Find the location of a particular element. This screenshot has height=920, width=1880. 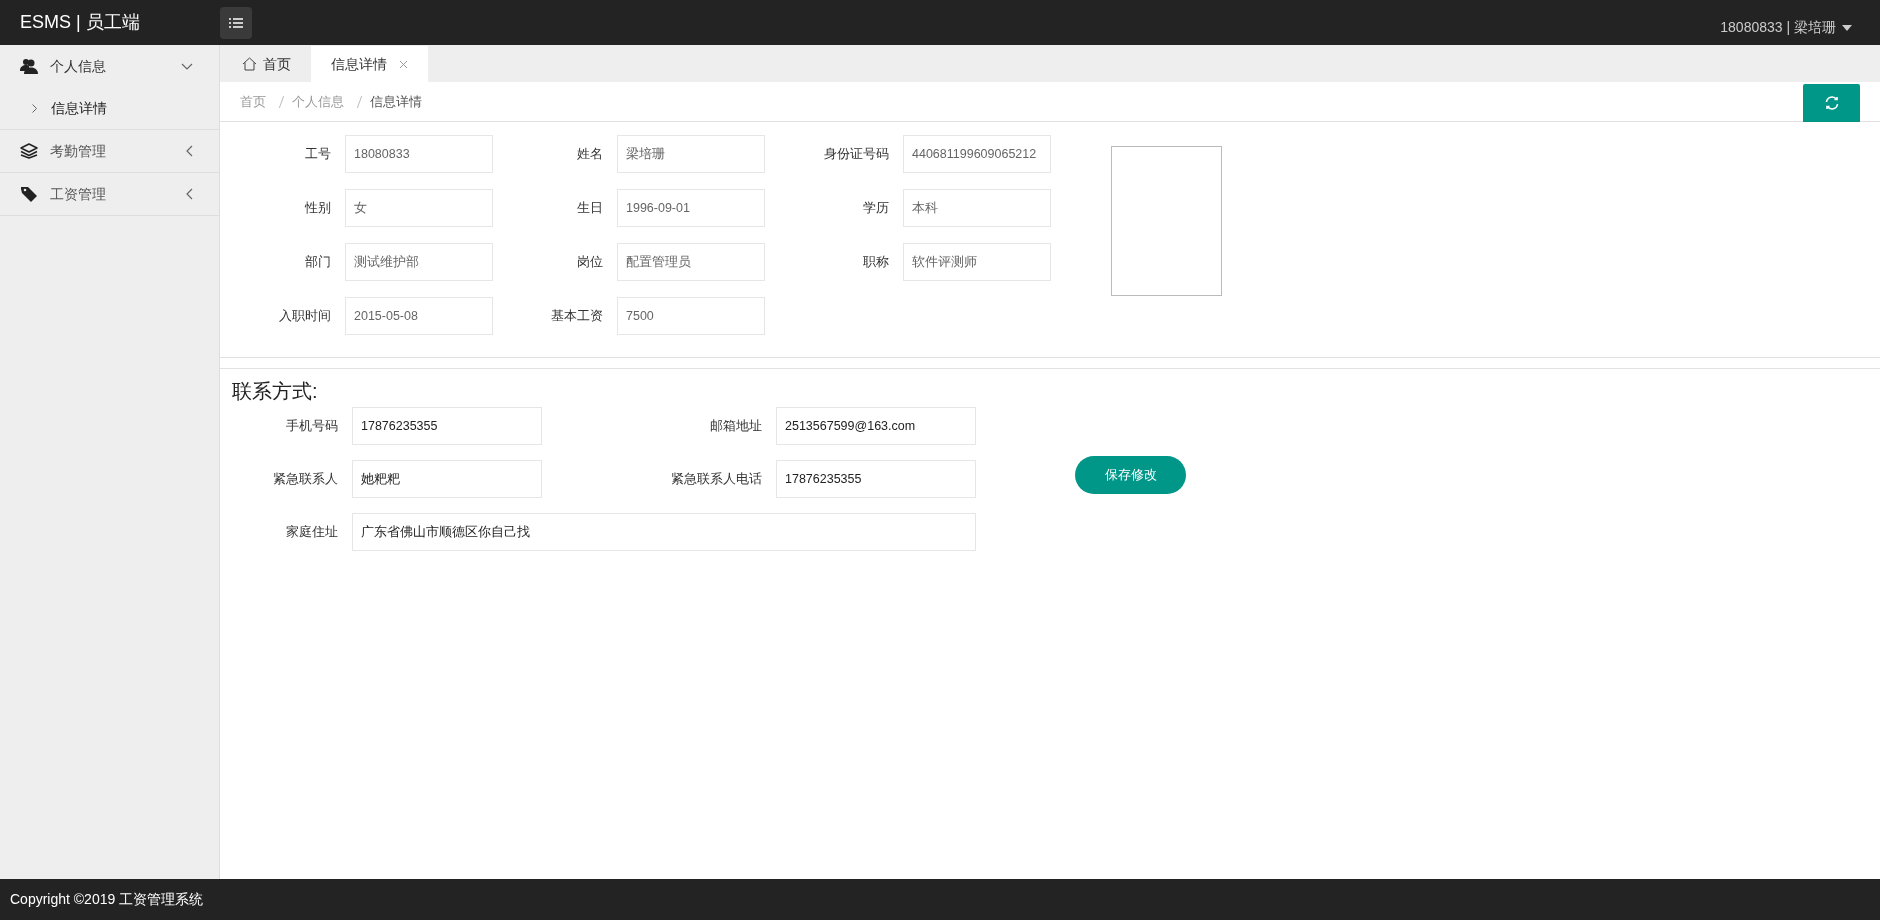

menu-icon is located at coordinates (236, 22).